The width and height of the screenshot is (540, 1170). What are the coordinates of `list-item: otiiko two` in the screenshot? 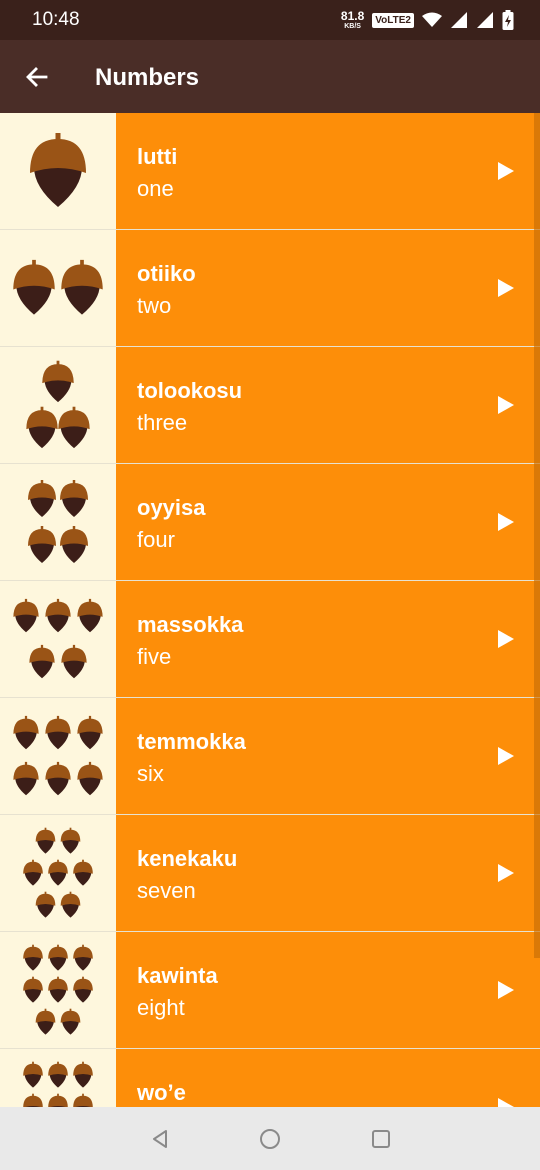 It's located at (270, 288).